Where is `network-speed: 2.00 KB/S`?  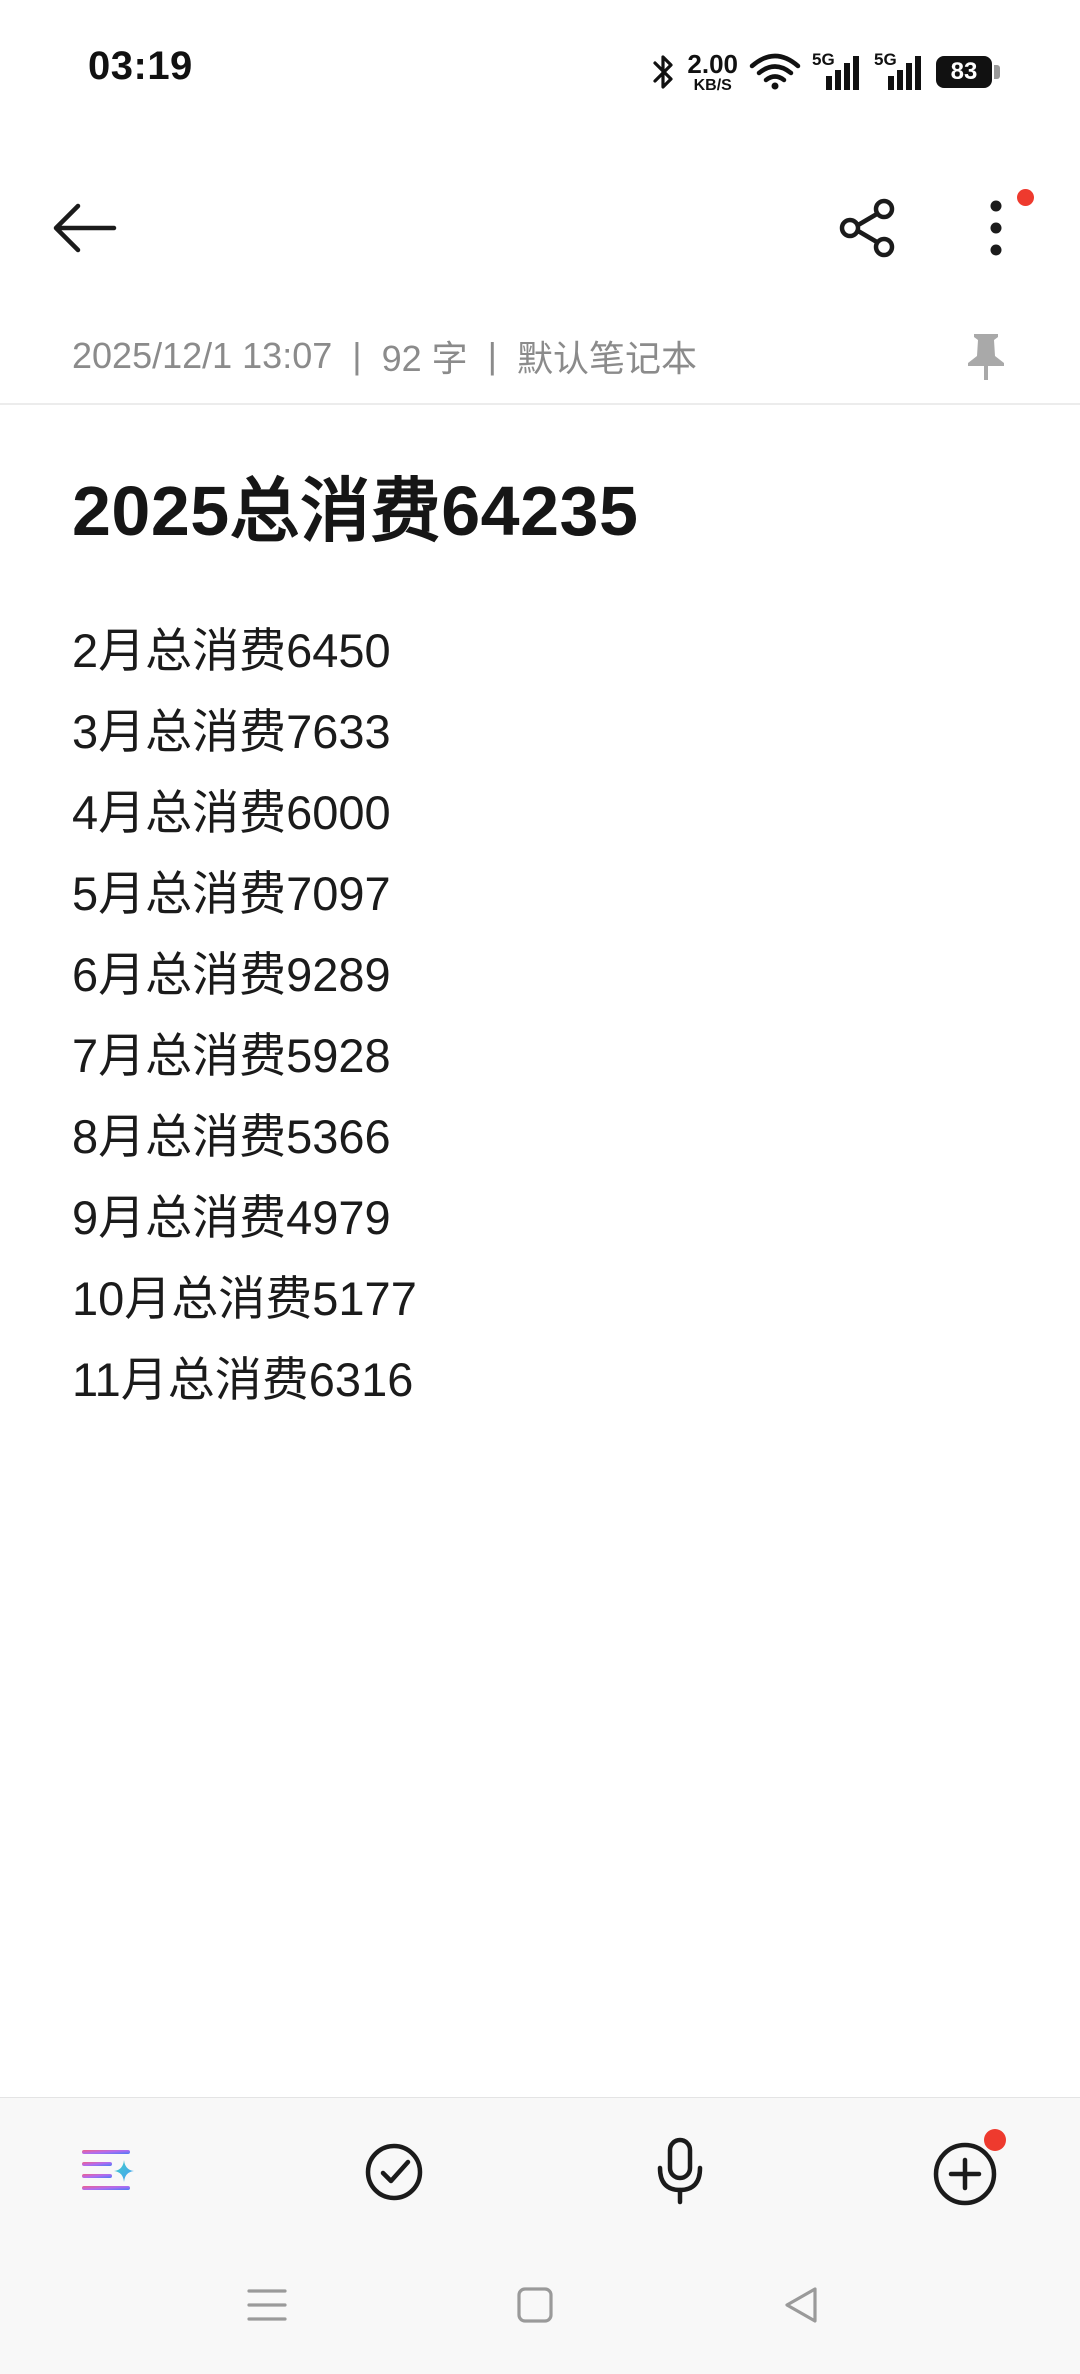 network-speed: 2.00 KB/S is located at coordinates (712, 72).